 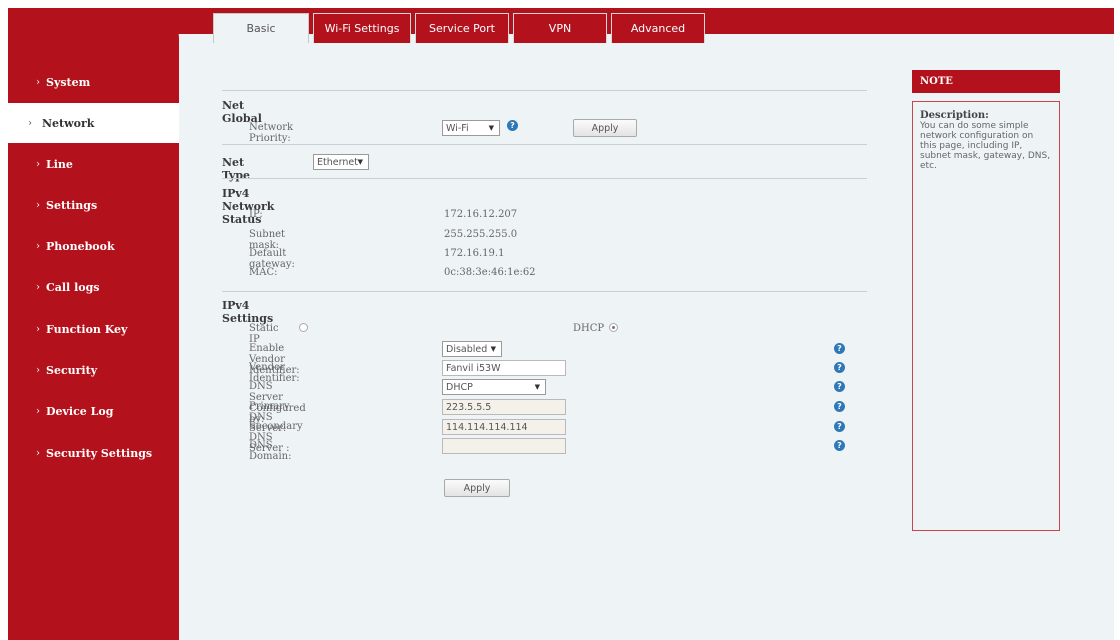 What do you see at coordinates (954, 115) in the screenshot?
I see `note-title: Description:` at bounding box center [954, 115].